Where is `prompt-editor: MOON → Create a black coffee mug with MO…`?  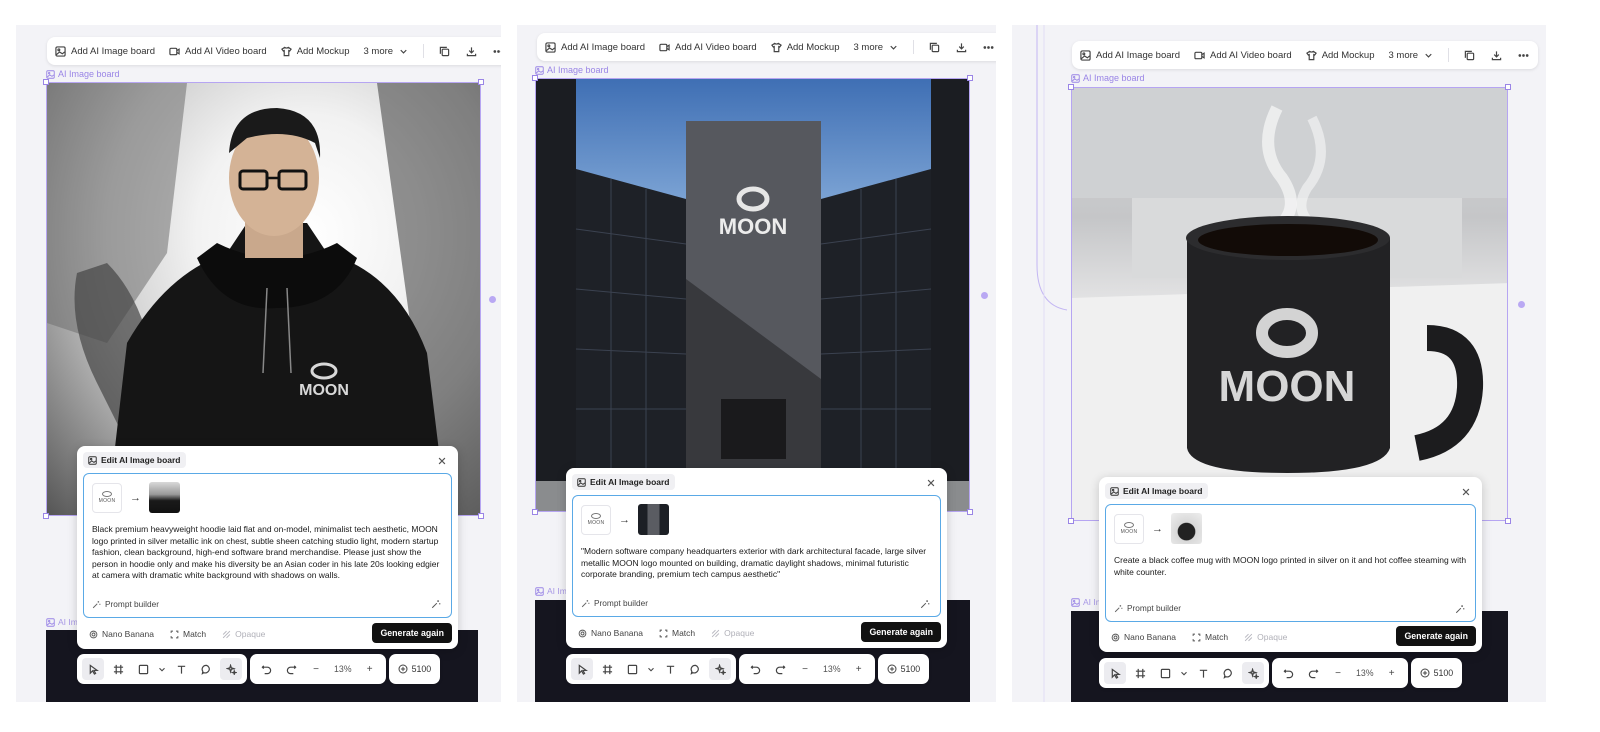 prompt-editor: MOON → Create a black coffee mug with MO… is located at coordinates (1290, 563).